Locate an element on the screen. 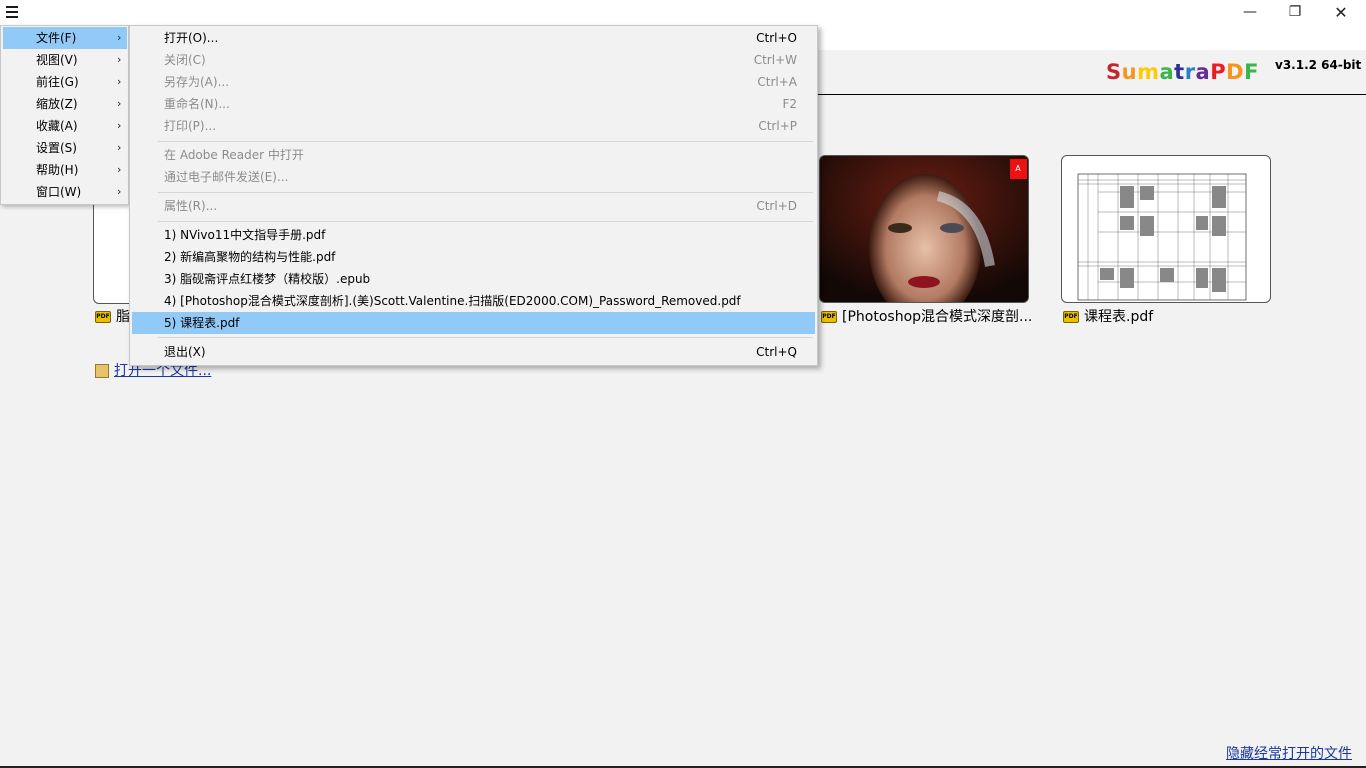 The height and width of the screenshot is (768, 1366). menu-item-label: 3) 脂砚斋评点红楼梦（精校版）.epub is located at coordinates (267, 279).